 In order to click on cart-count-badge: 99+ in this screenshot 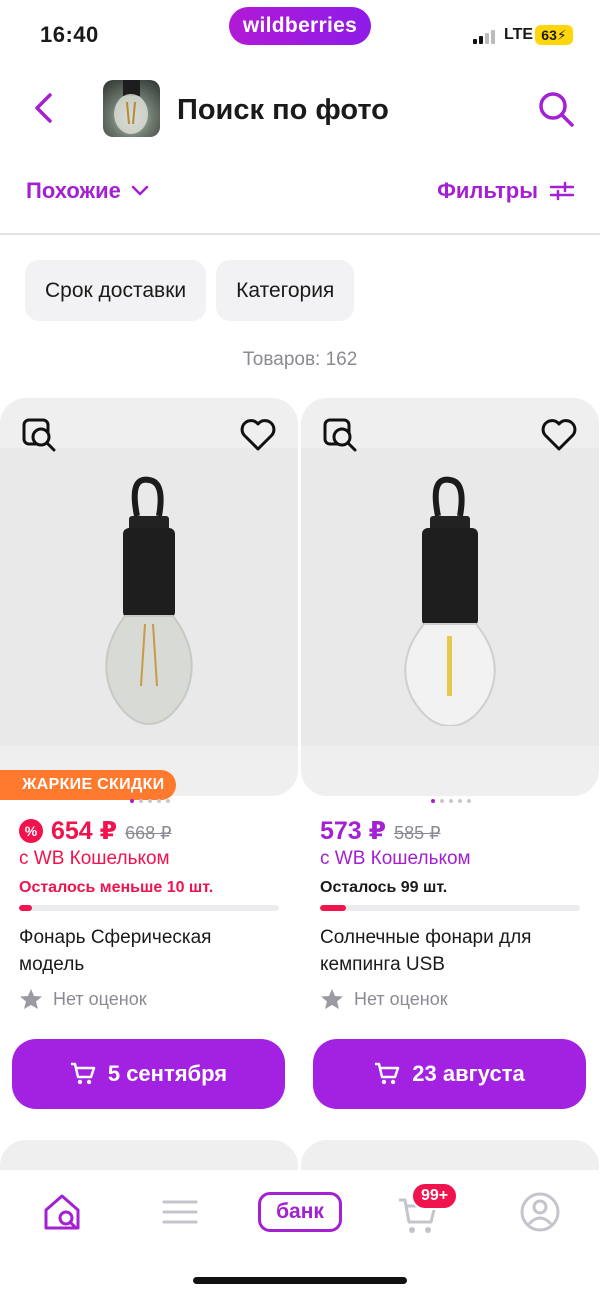, I will do `click(435, 1196)`.